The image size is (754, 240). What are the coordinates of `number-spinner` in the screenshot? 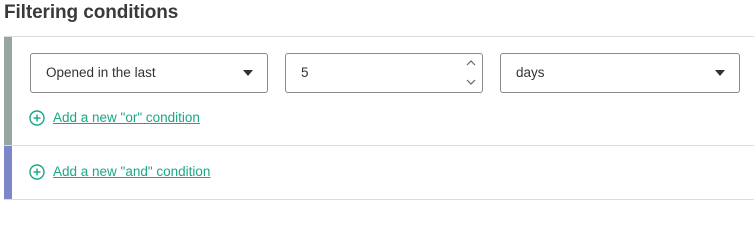 It's located at (471, 73).